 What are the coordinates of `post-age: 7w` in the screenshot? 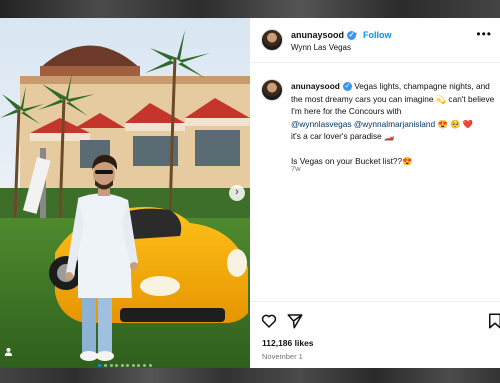 It's located at (296, 168).